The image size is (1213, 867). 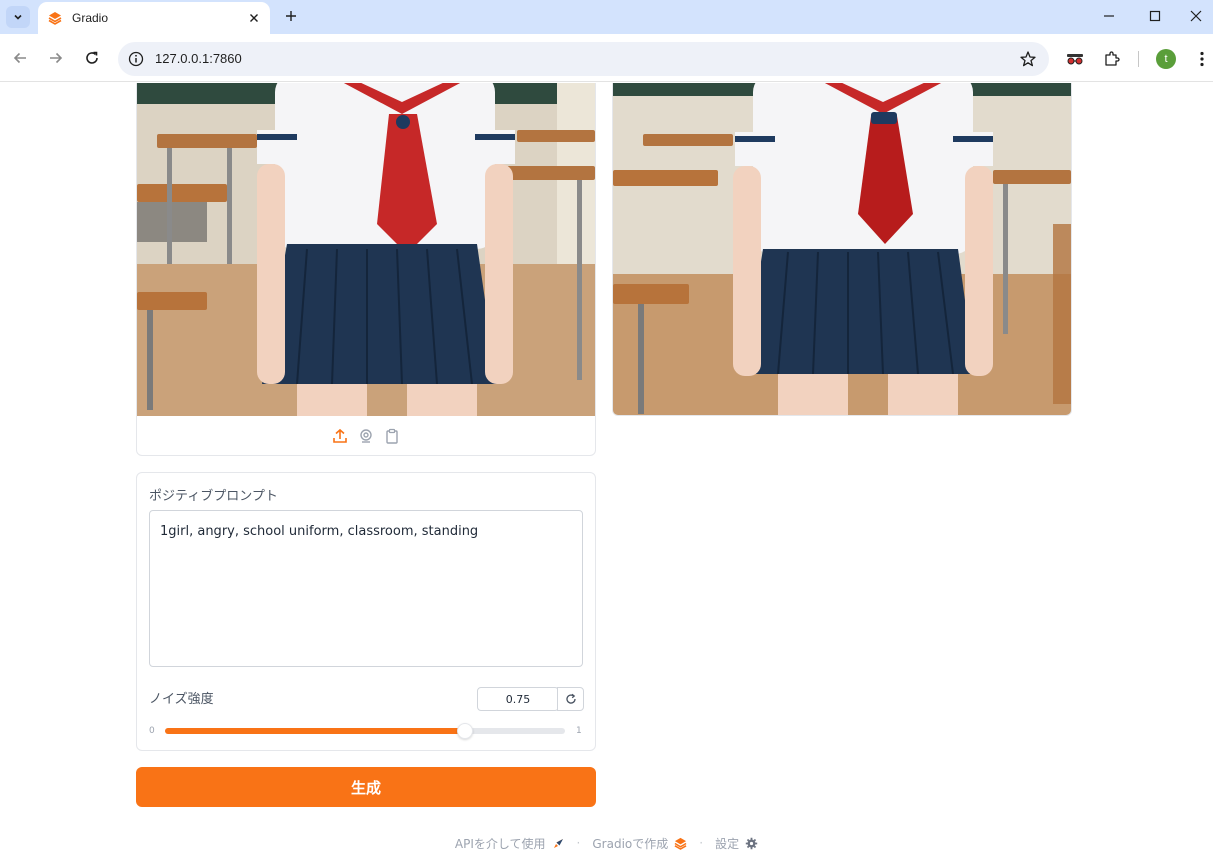 I want to click on minimize-icon, so click(x=1109, y=16).